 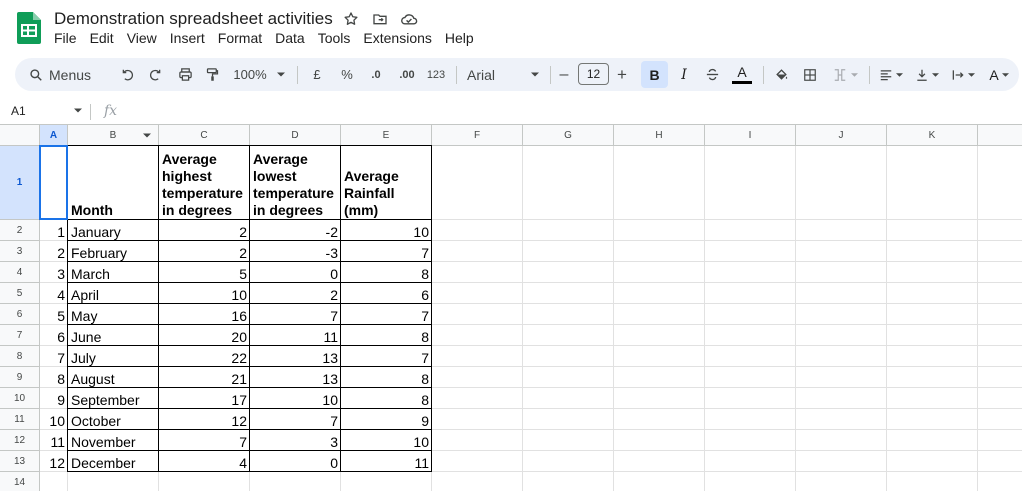 What do you see at coordinates (204, 398) in the screenshot?
I see `table-cell-high: 17` at bounding box center [204, 398].